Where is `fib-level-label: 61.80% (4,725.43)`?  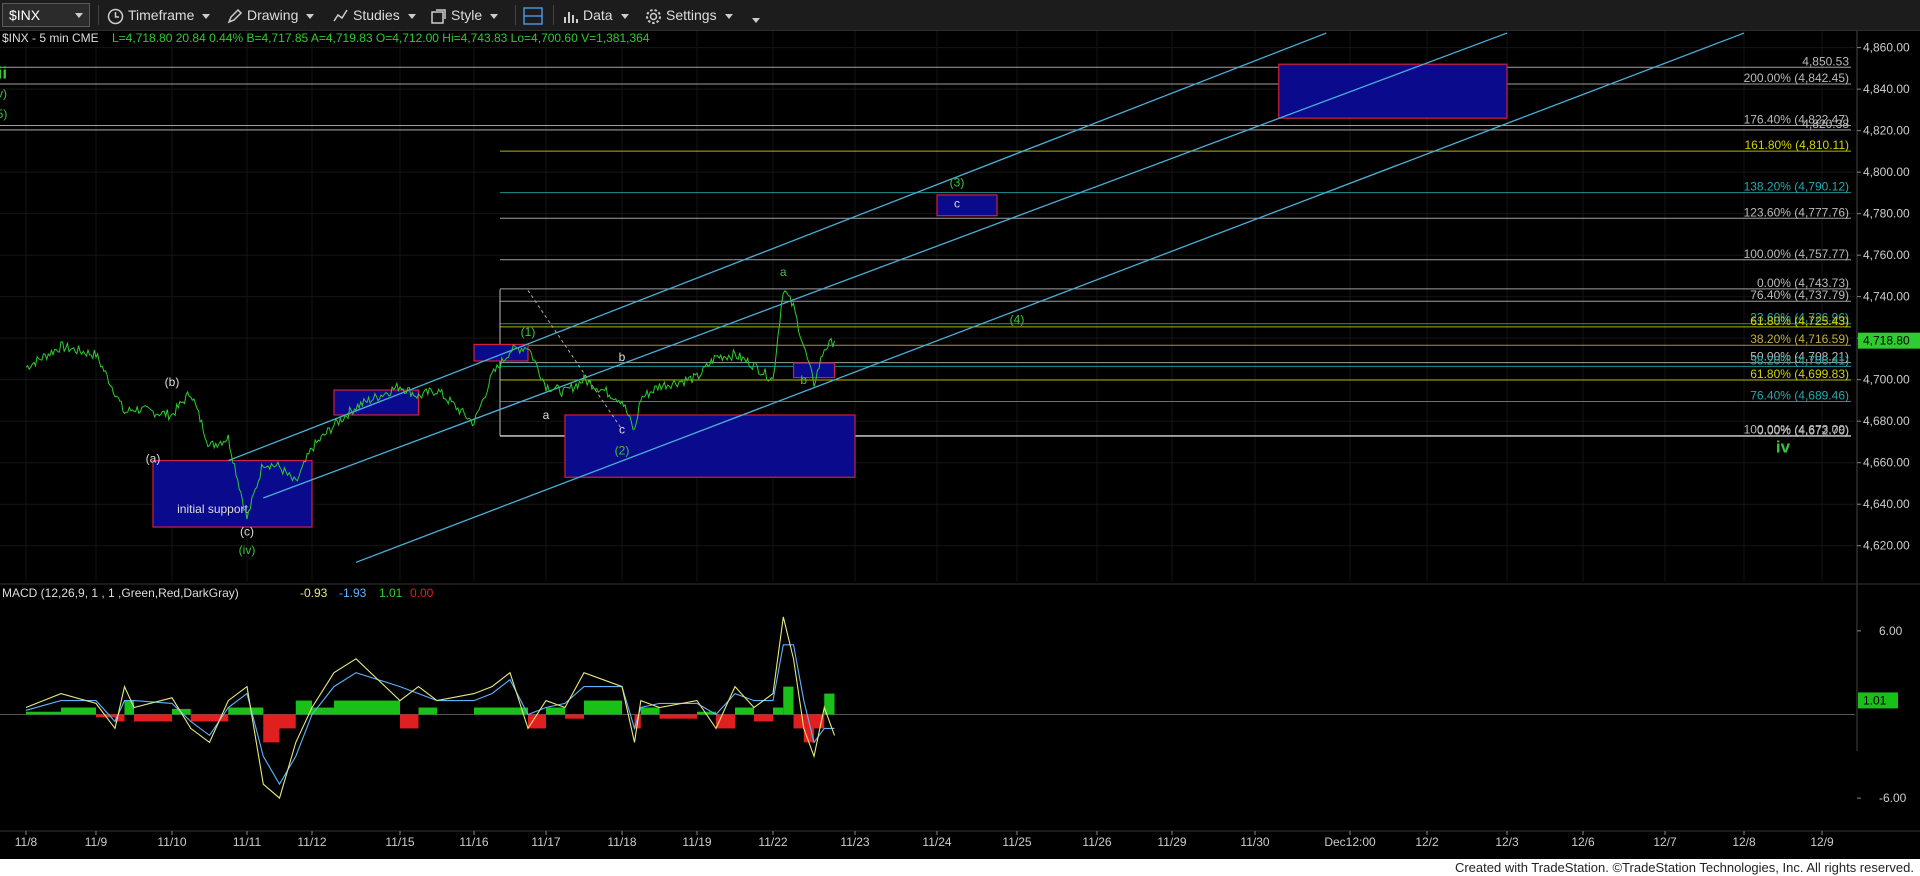 fib-level-label: 61.80% (4,725.43) is located at coordinates (1799, 321).